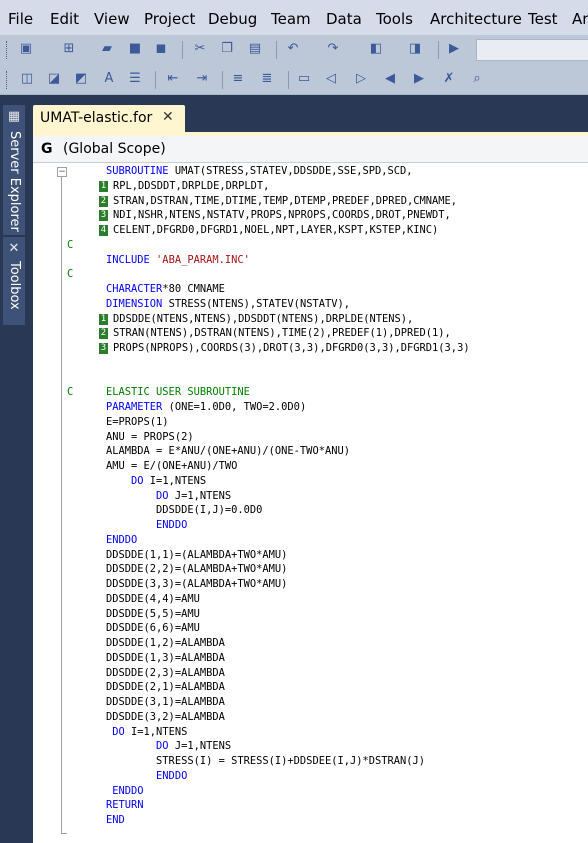  What do you see at coordinates (476, 19) in the screenshot?
I see `menu-item: Architecture` at bounding box center [476, 19].